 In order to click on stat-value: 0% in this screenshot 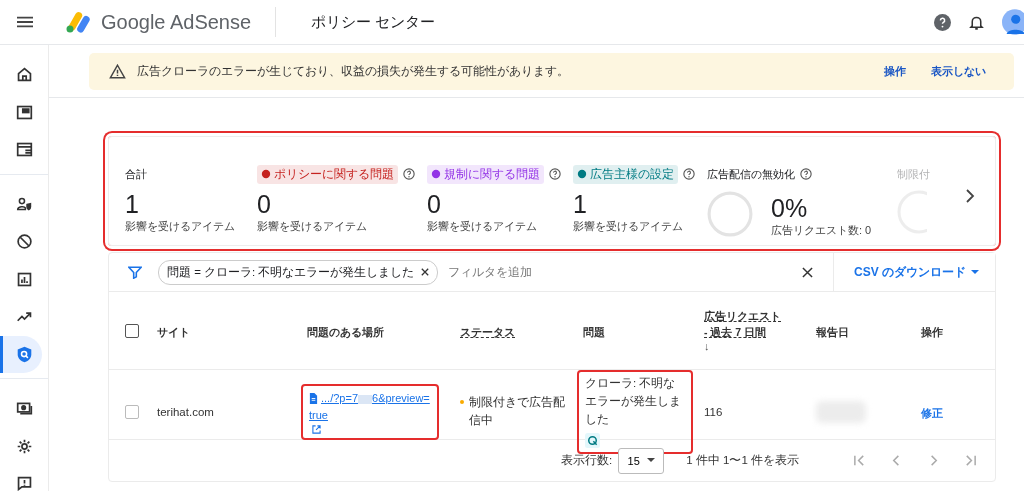, I will do `click(790, 208)`.